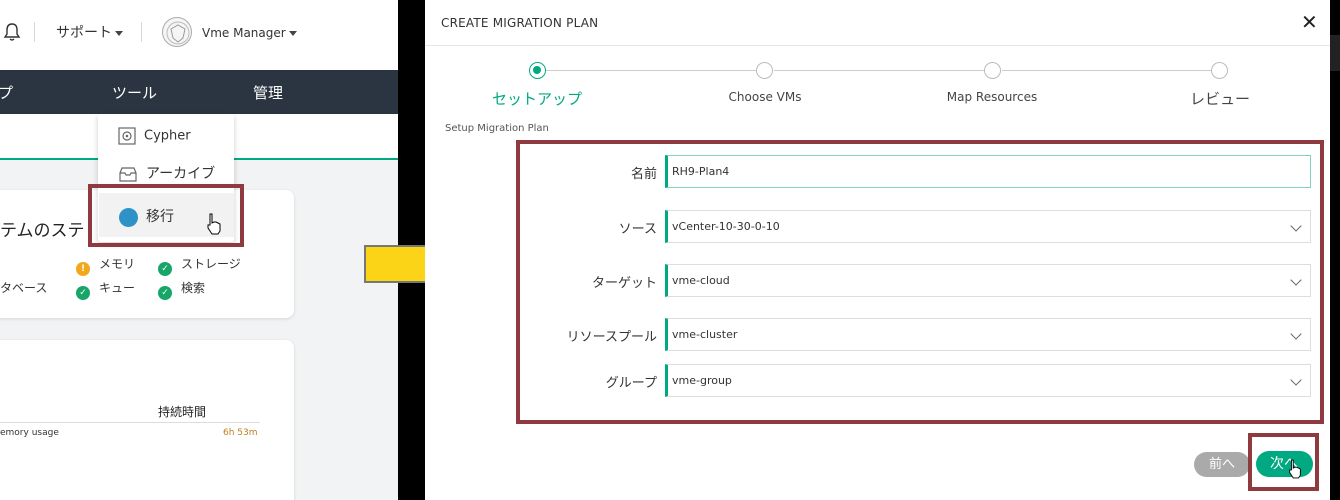  What do you see at coordinates (12, 32) in the screenshot?
I see `bell-icon` at bounding box center [12, 32].